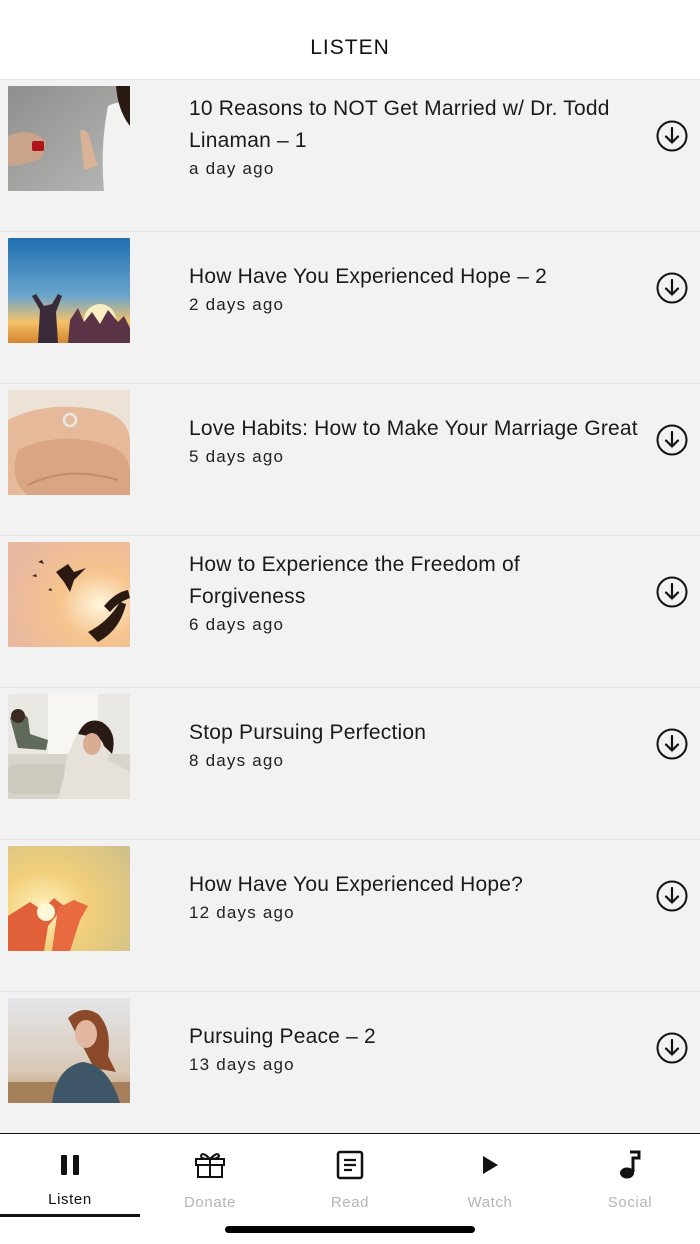 The height and width of the screenshot is (1244, 700). What do you see at coordinates (237, 760) in the screenshot?
I see `episode-date: 8 days ago` at bounding box center [237, 760].